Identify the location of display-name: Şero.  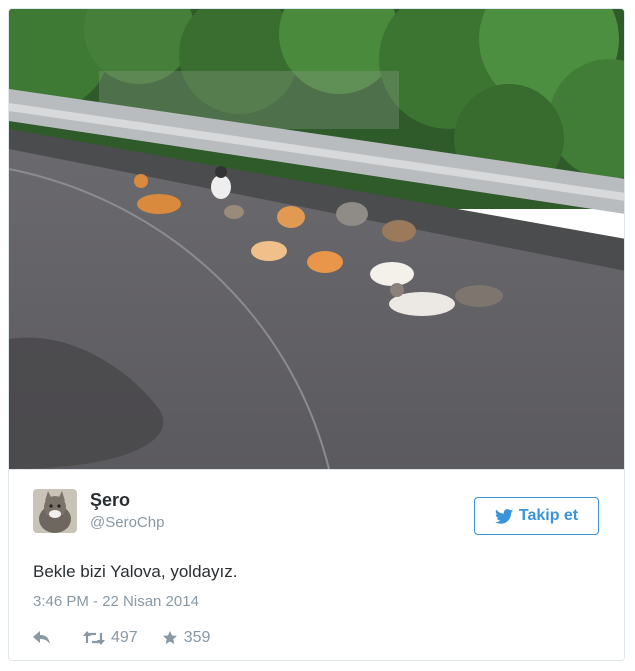
(110, 500).